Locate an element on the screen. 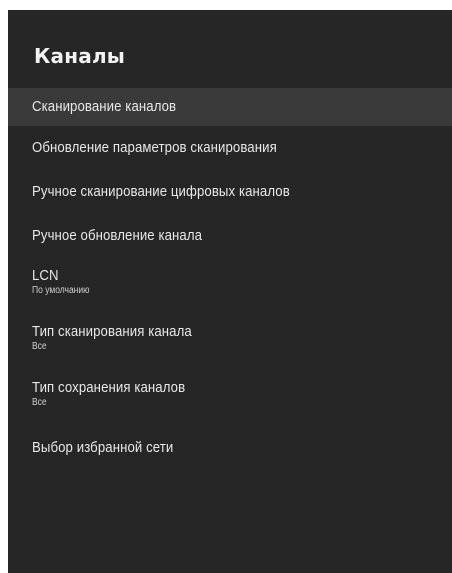 The width and height of the screenshot is (452, 573). page-title: Каналы is located at coordinates (80, 56).